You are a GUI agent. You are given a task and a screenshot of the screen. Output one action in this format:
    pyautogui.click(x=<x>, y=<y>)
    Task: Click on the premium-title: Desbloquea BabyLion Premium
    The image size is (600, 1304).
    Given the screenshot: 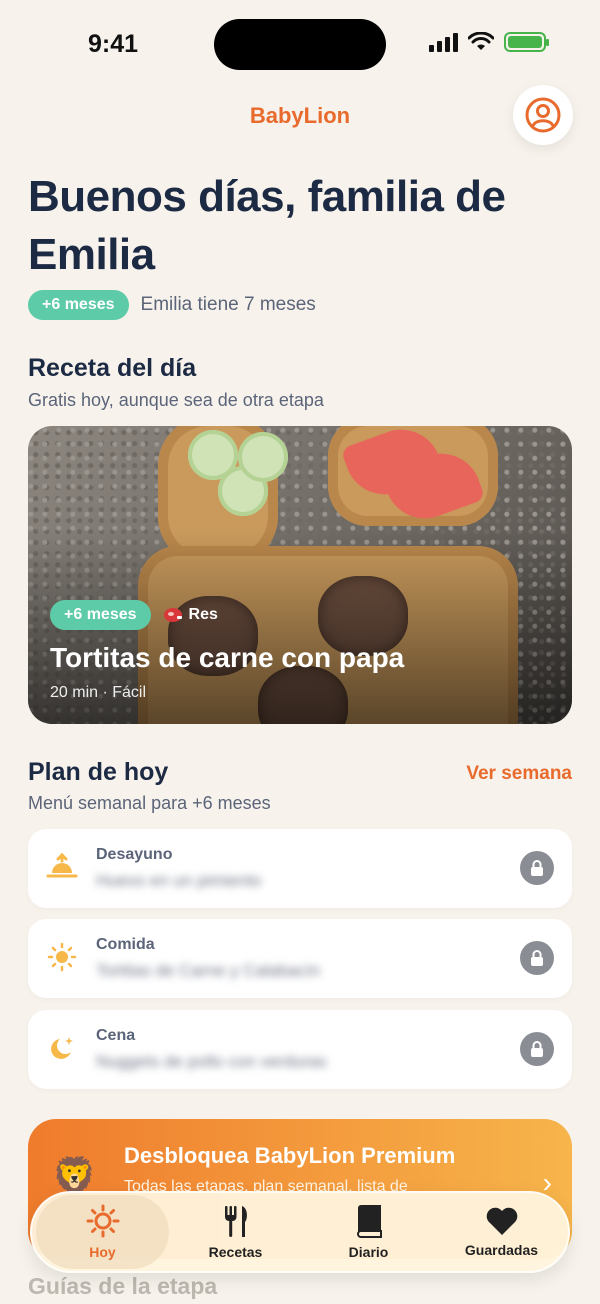 What is the action you would take?
    pyautogui.click(x=290, y=1155)
    